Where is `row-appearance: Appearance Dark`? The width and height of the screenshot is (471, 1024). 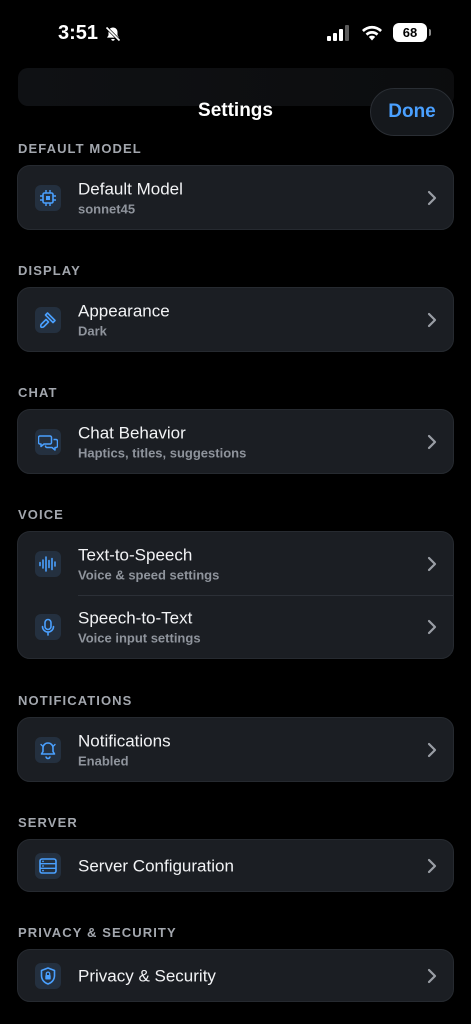
row-appearance: Appearance Dark is located at coordinates (235, 319).